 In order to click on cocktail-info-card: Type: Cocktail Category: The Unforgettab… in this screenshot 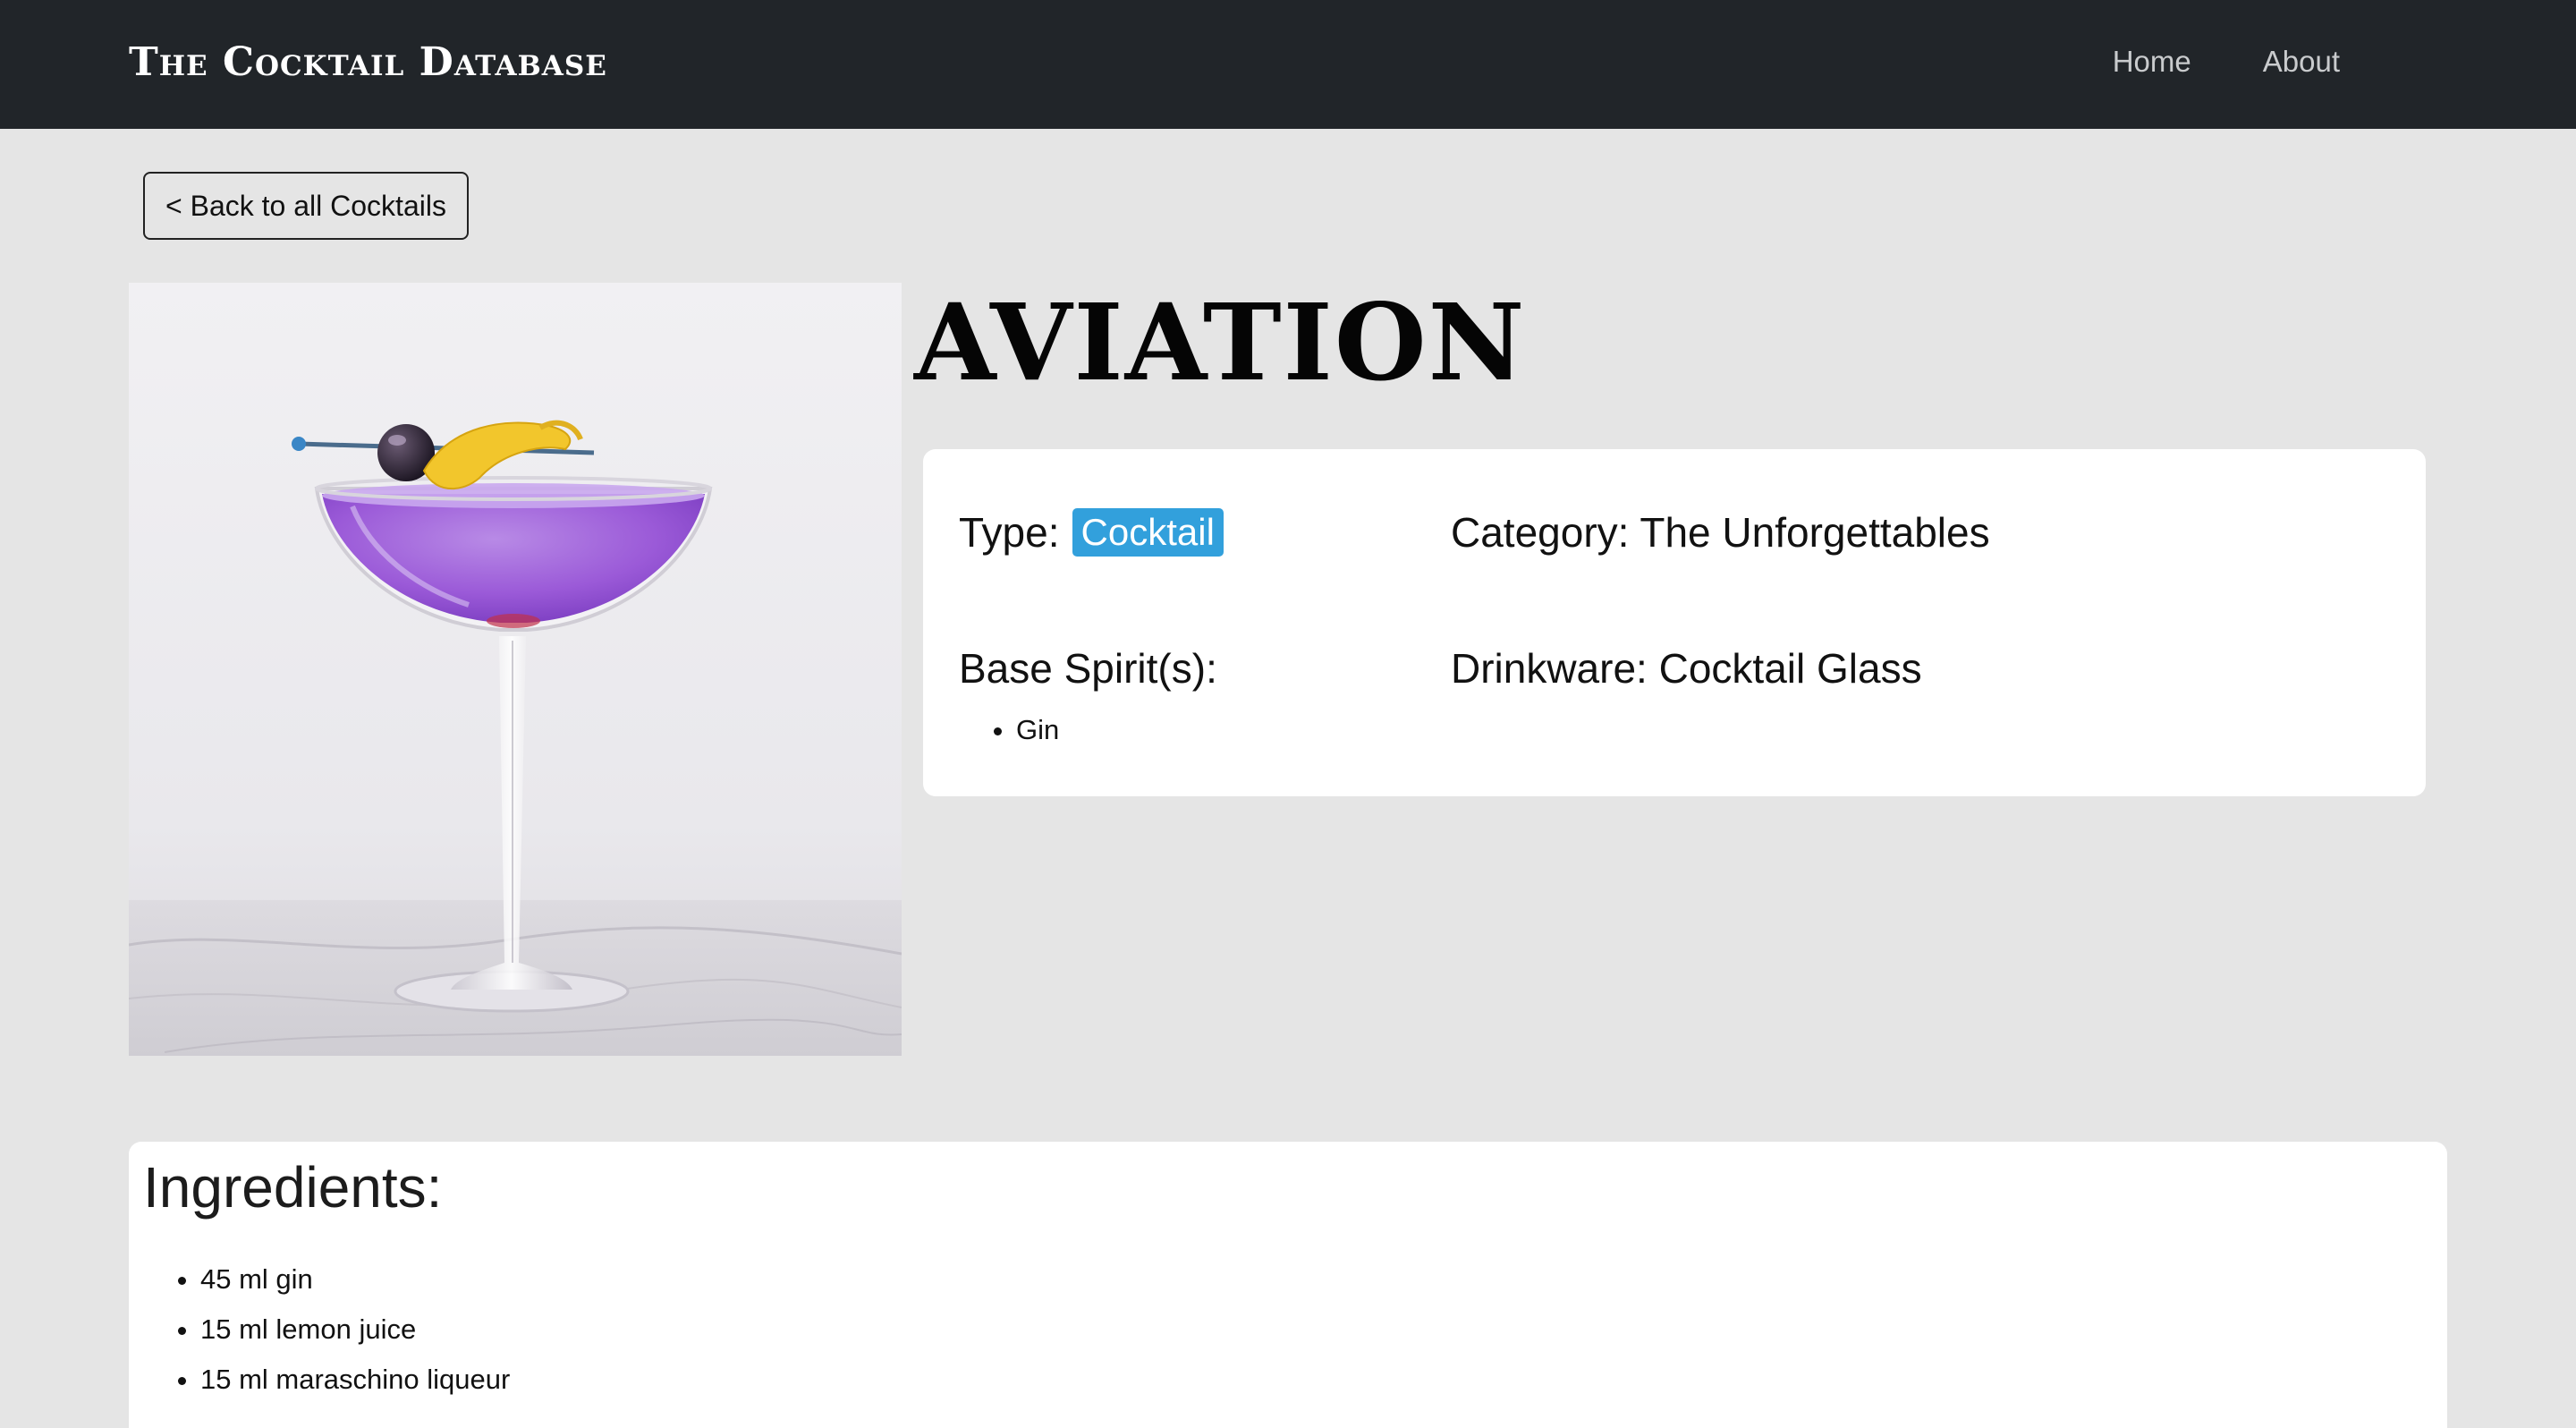, I will do `click(1674, 622)`.